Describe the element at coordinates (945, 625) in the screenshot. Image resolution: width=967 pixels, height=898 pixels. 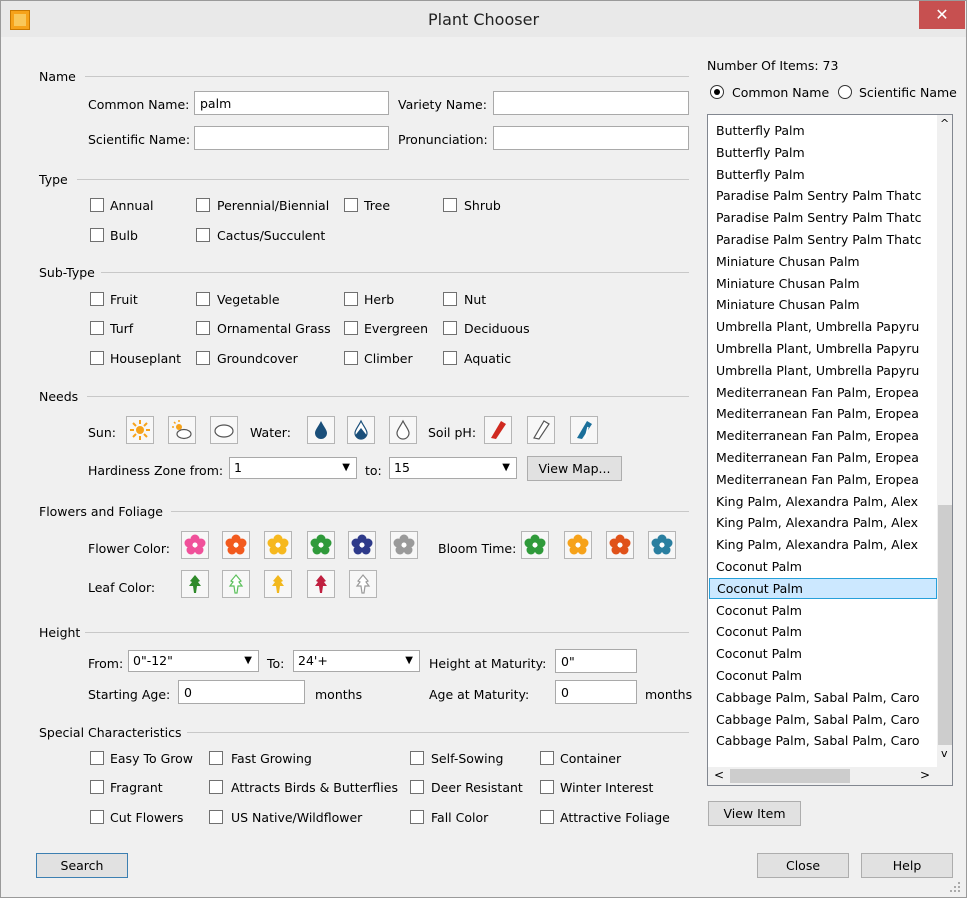
I see `vertical-scroll-thumb` at that location.